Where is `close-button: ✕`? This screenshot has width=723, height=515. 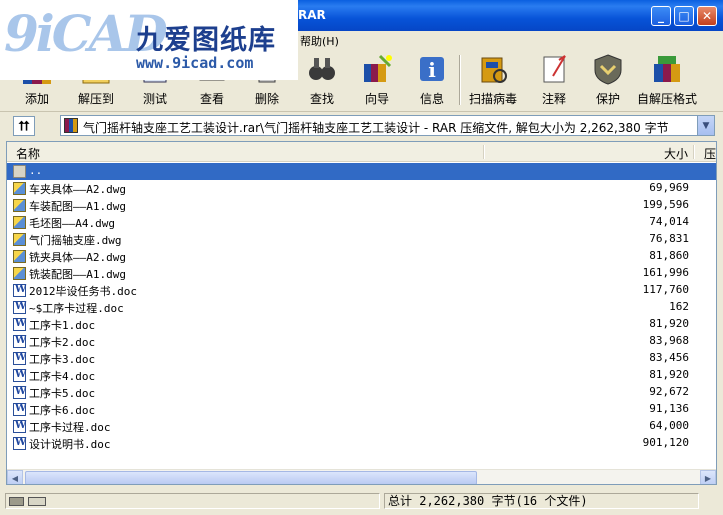
close-button: ✕ is located at coordinates (707, 16).